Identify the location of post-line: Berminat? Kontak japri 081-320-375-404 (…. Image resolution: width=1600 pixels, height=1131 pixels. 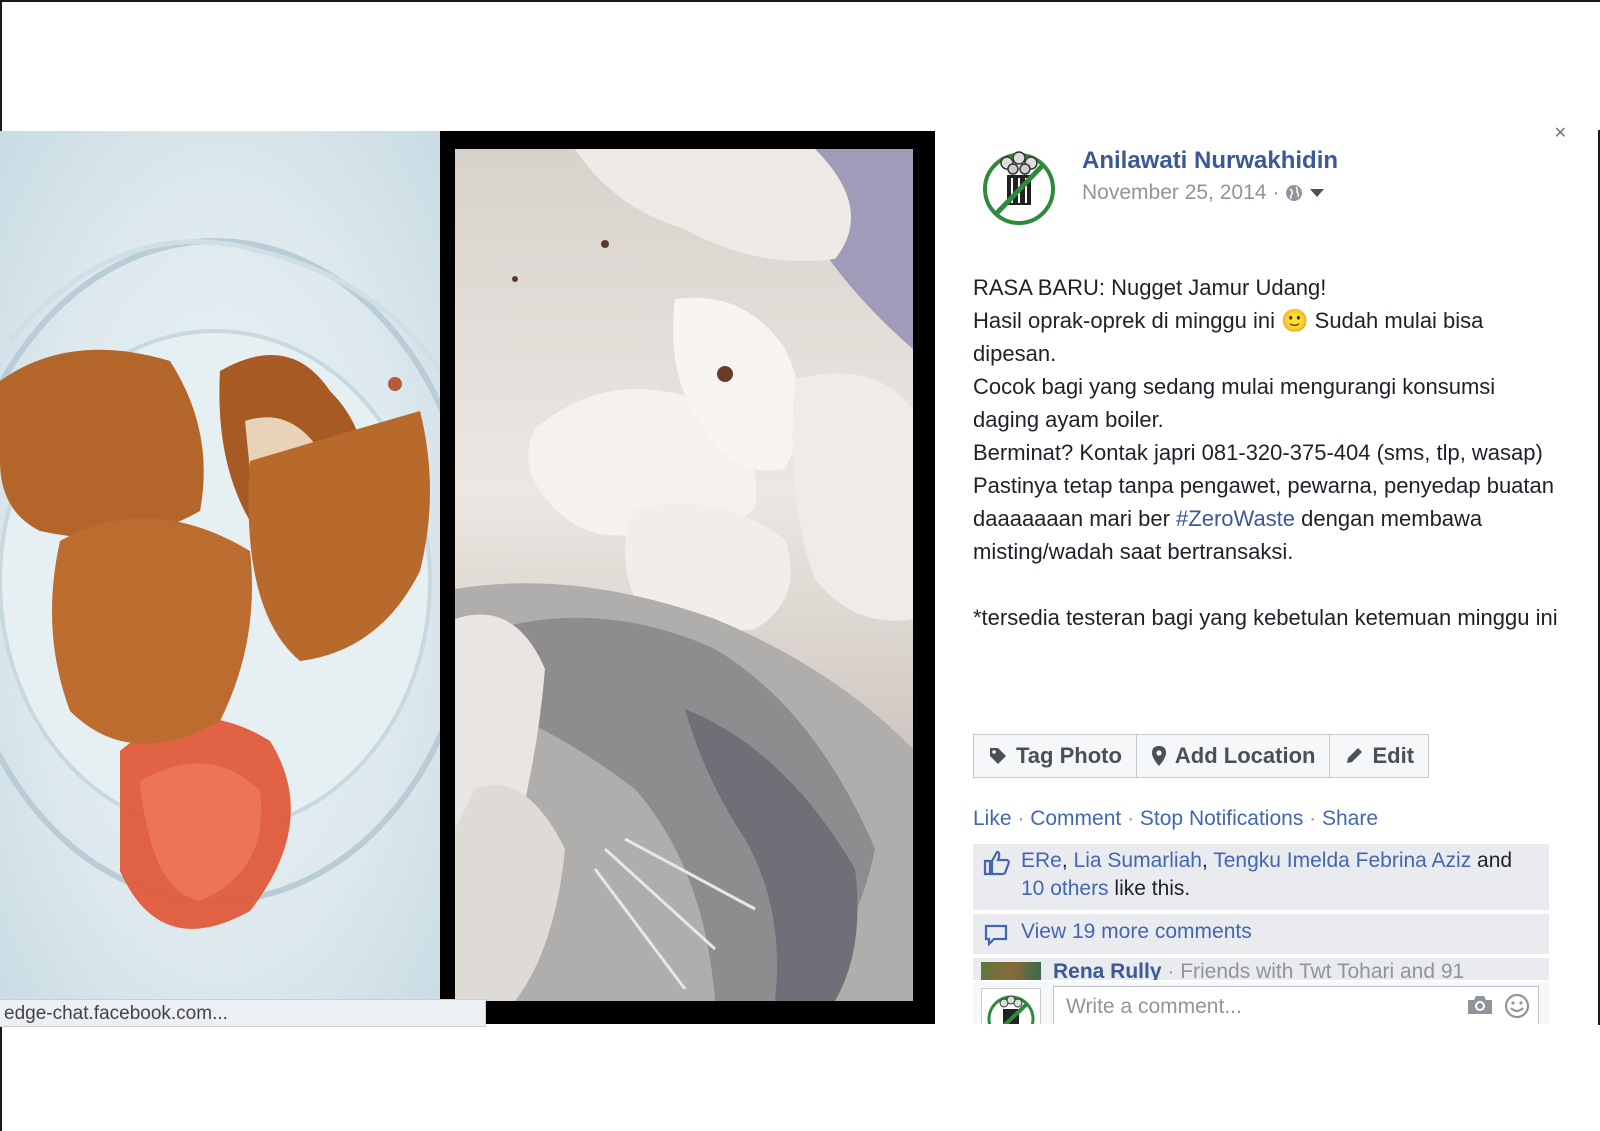
(1258, 452).